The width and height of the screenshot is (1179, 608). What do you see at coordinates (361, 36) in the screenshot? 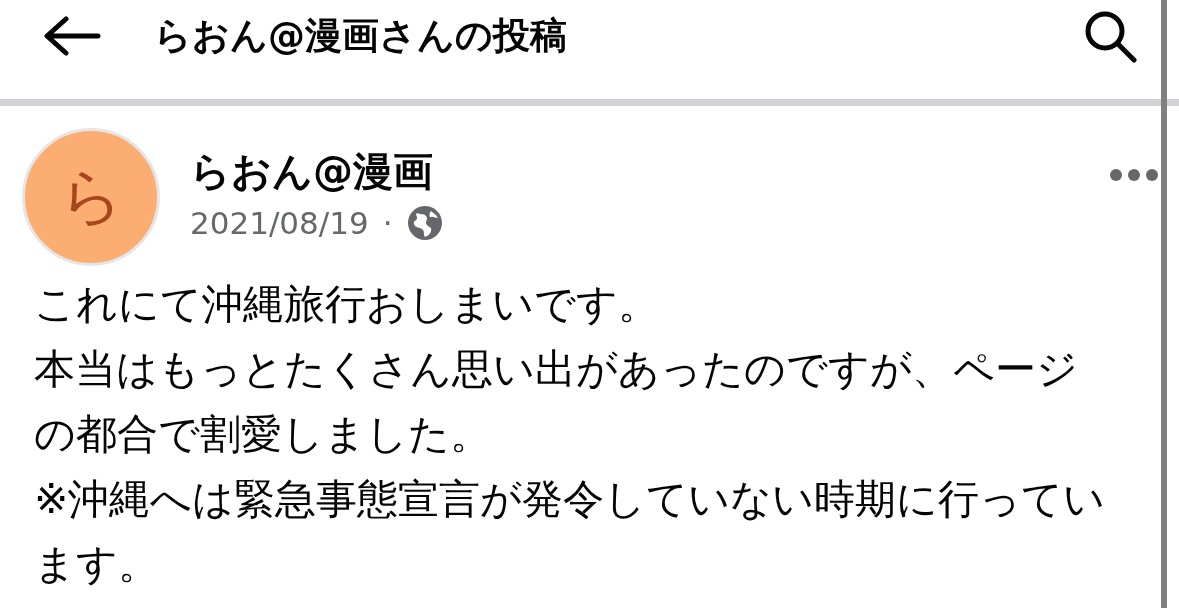
I see `page-title: らおん@漫画さんの投稿` at bounding box center [361, 36].